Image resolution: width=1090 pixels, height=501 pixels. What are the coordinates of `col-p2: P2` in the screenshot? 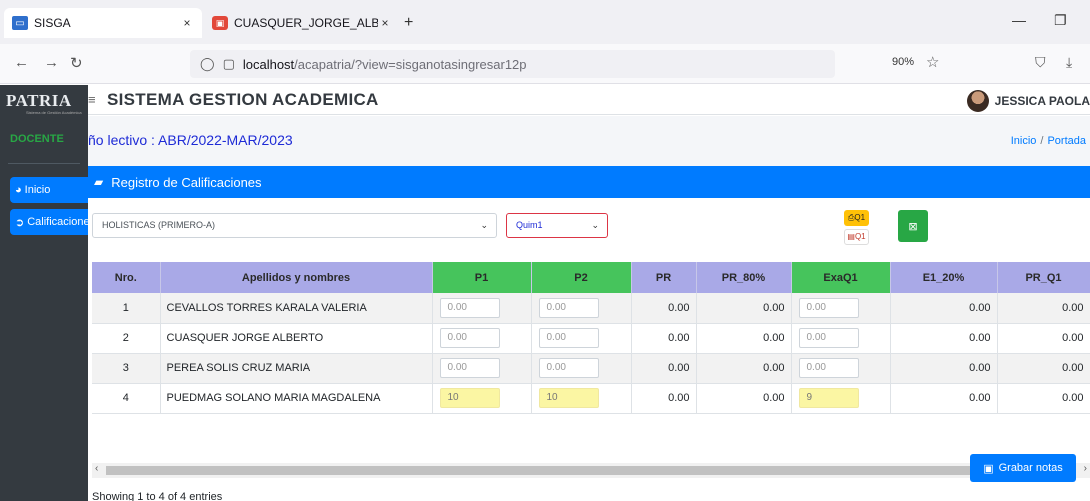 It's located at (581, 277).